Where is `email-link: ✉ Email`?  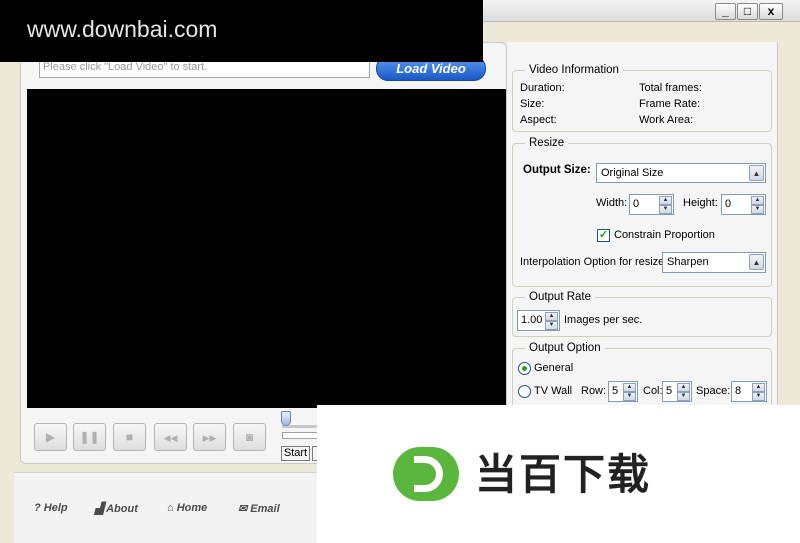
email-link: ✉ Email is located at coordinates (259, 508).